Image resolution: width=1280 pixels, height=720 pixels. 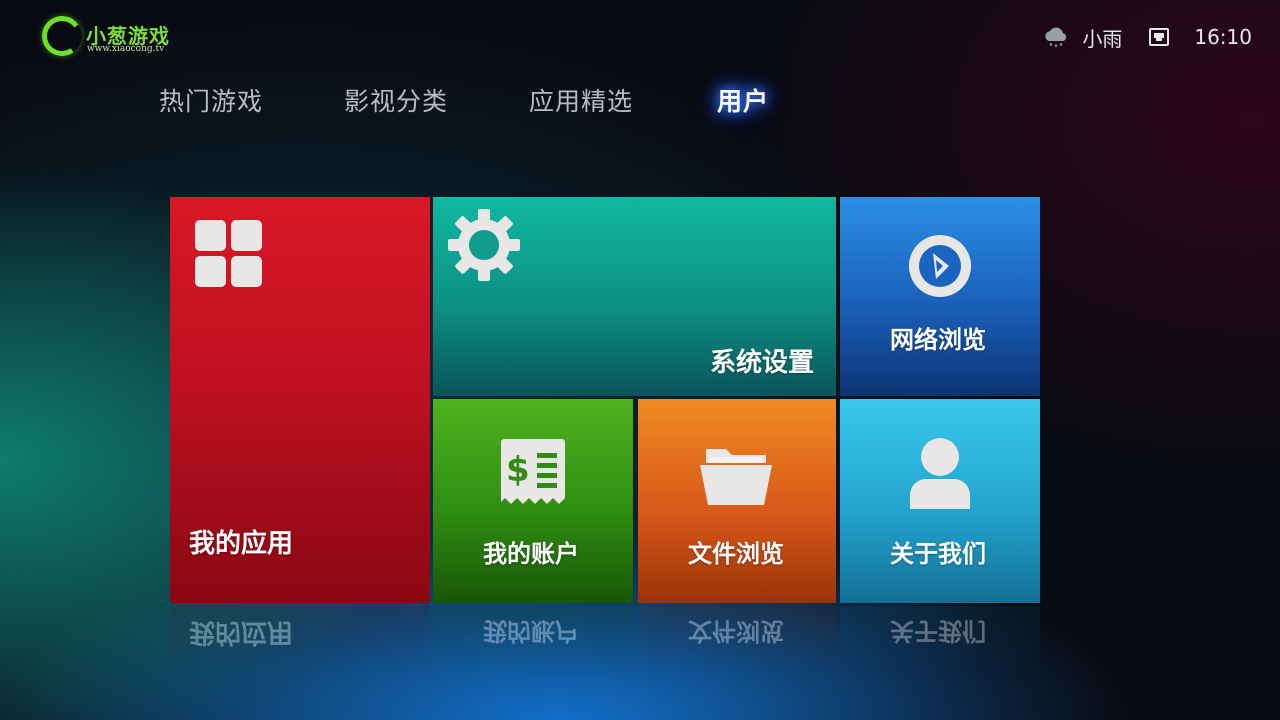 I want to click on logo-ring-icon, so click(x=62, y=36).